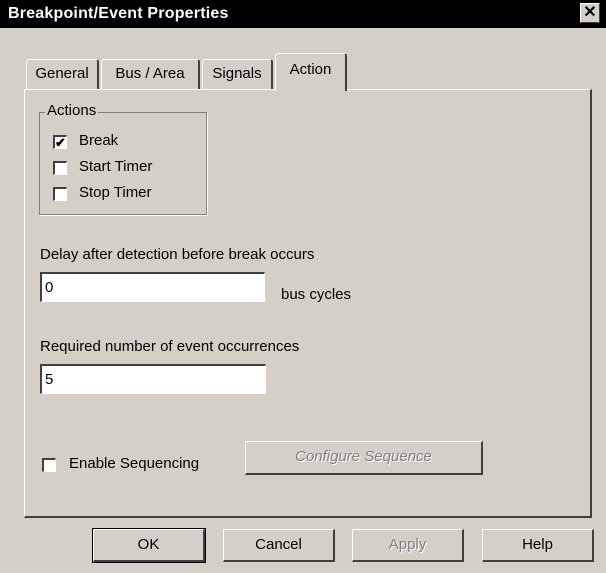  Describe the element at coordinates (408, 545) in the screenshot. I see `apply-button: Apply` at that location.